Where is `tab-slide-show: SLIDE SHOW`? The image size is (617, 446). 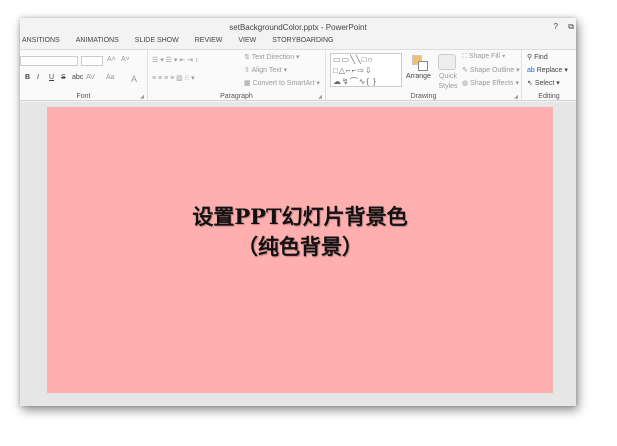 tab-slide-show: SLIDE SHOW is located at coordinates (157, 40).